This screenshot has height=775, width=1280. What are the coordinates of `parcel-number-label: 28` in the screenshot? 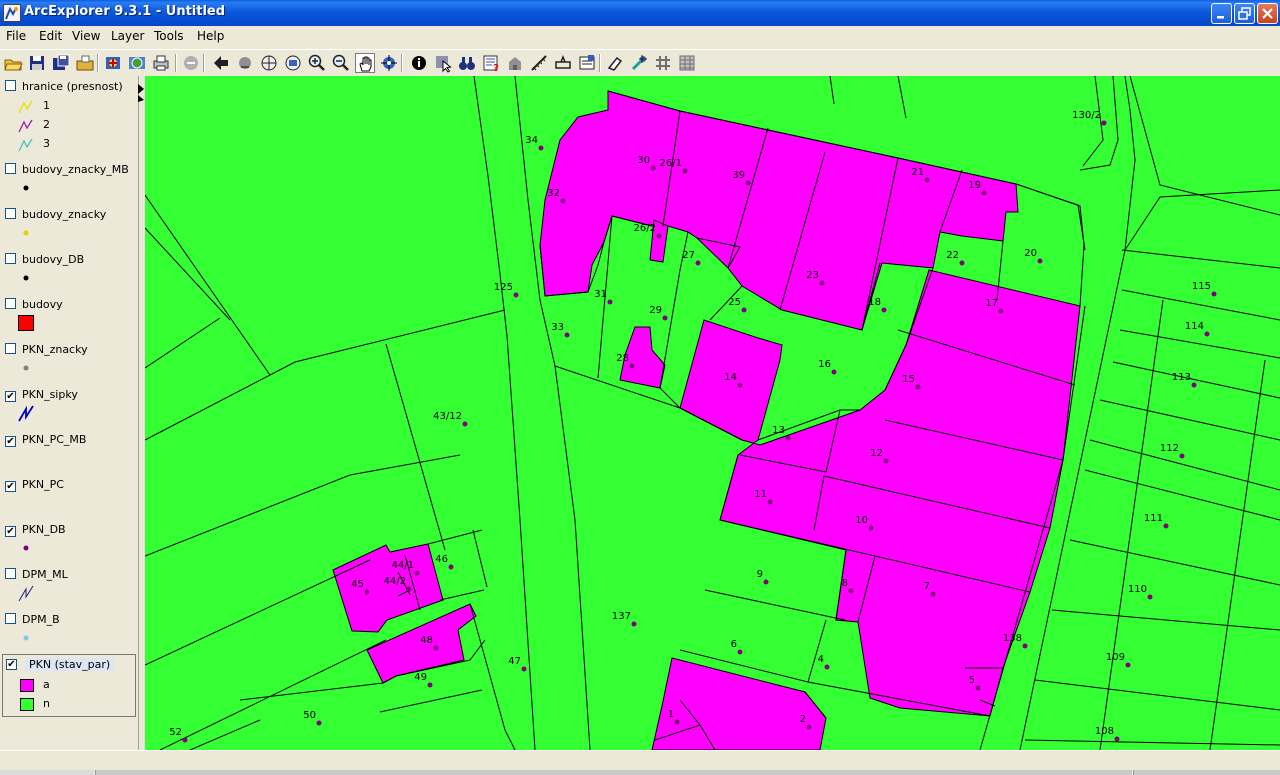 It's located at (622, 358).